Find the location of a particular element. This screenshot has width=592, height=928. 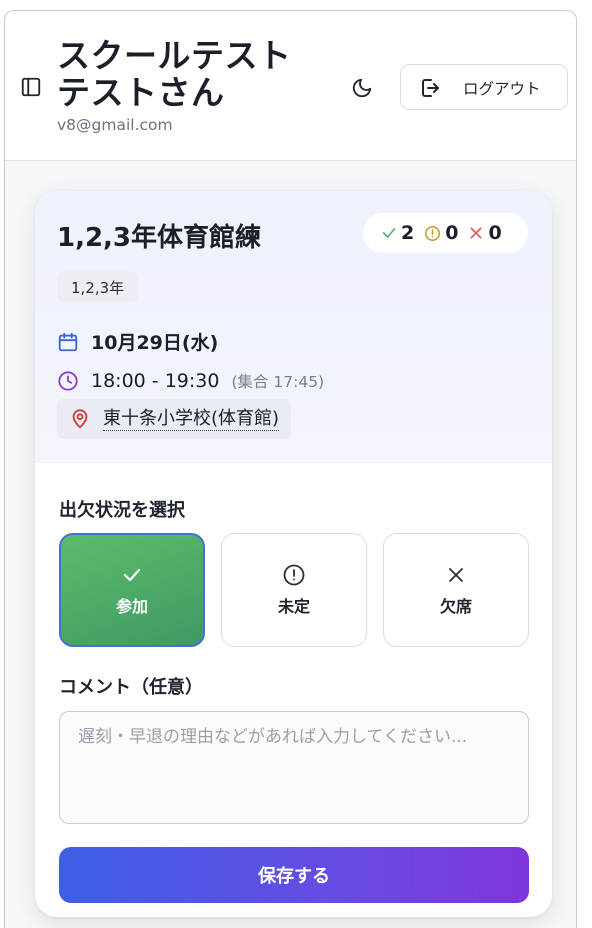

event-time-row: 18:00 - 19:30 (集合 17:45) is located at coordinates (190, 381).